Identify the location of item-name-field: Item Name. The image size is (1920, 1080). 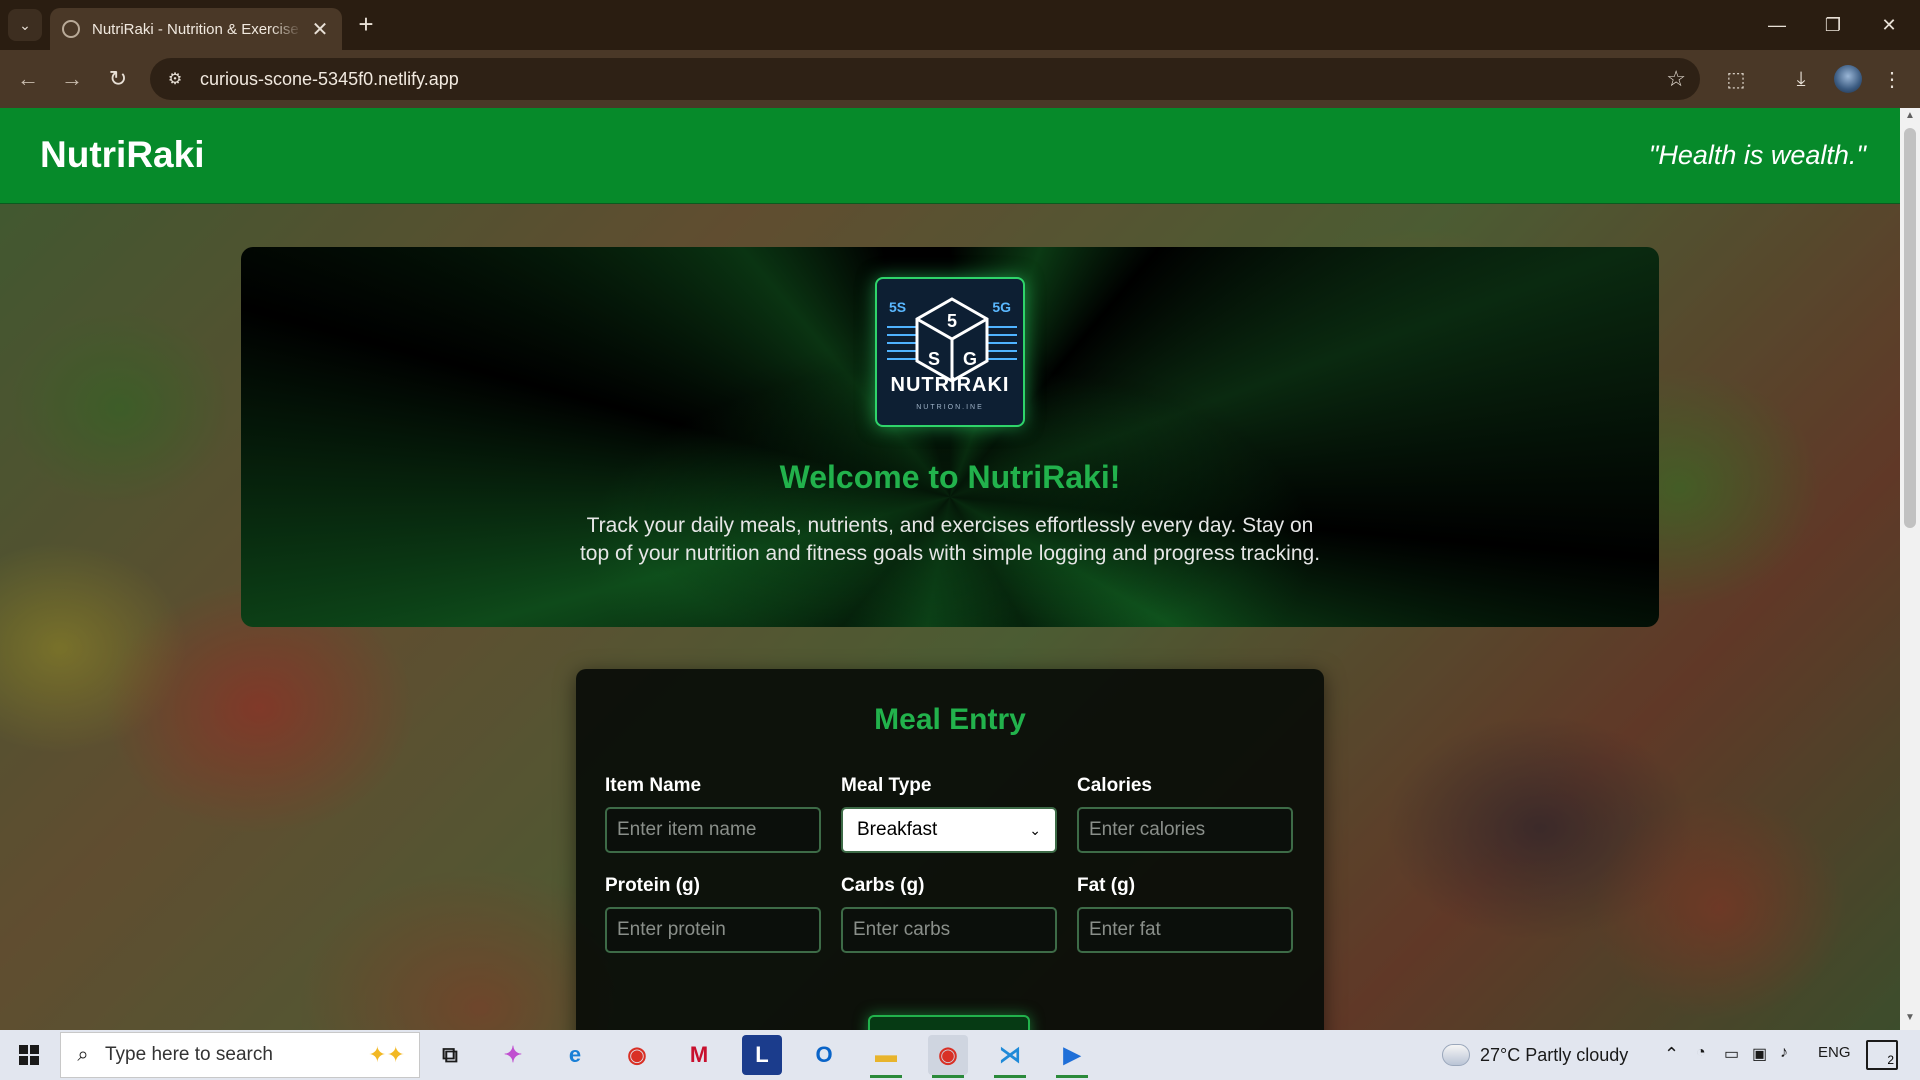
(713, 814).